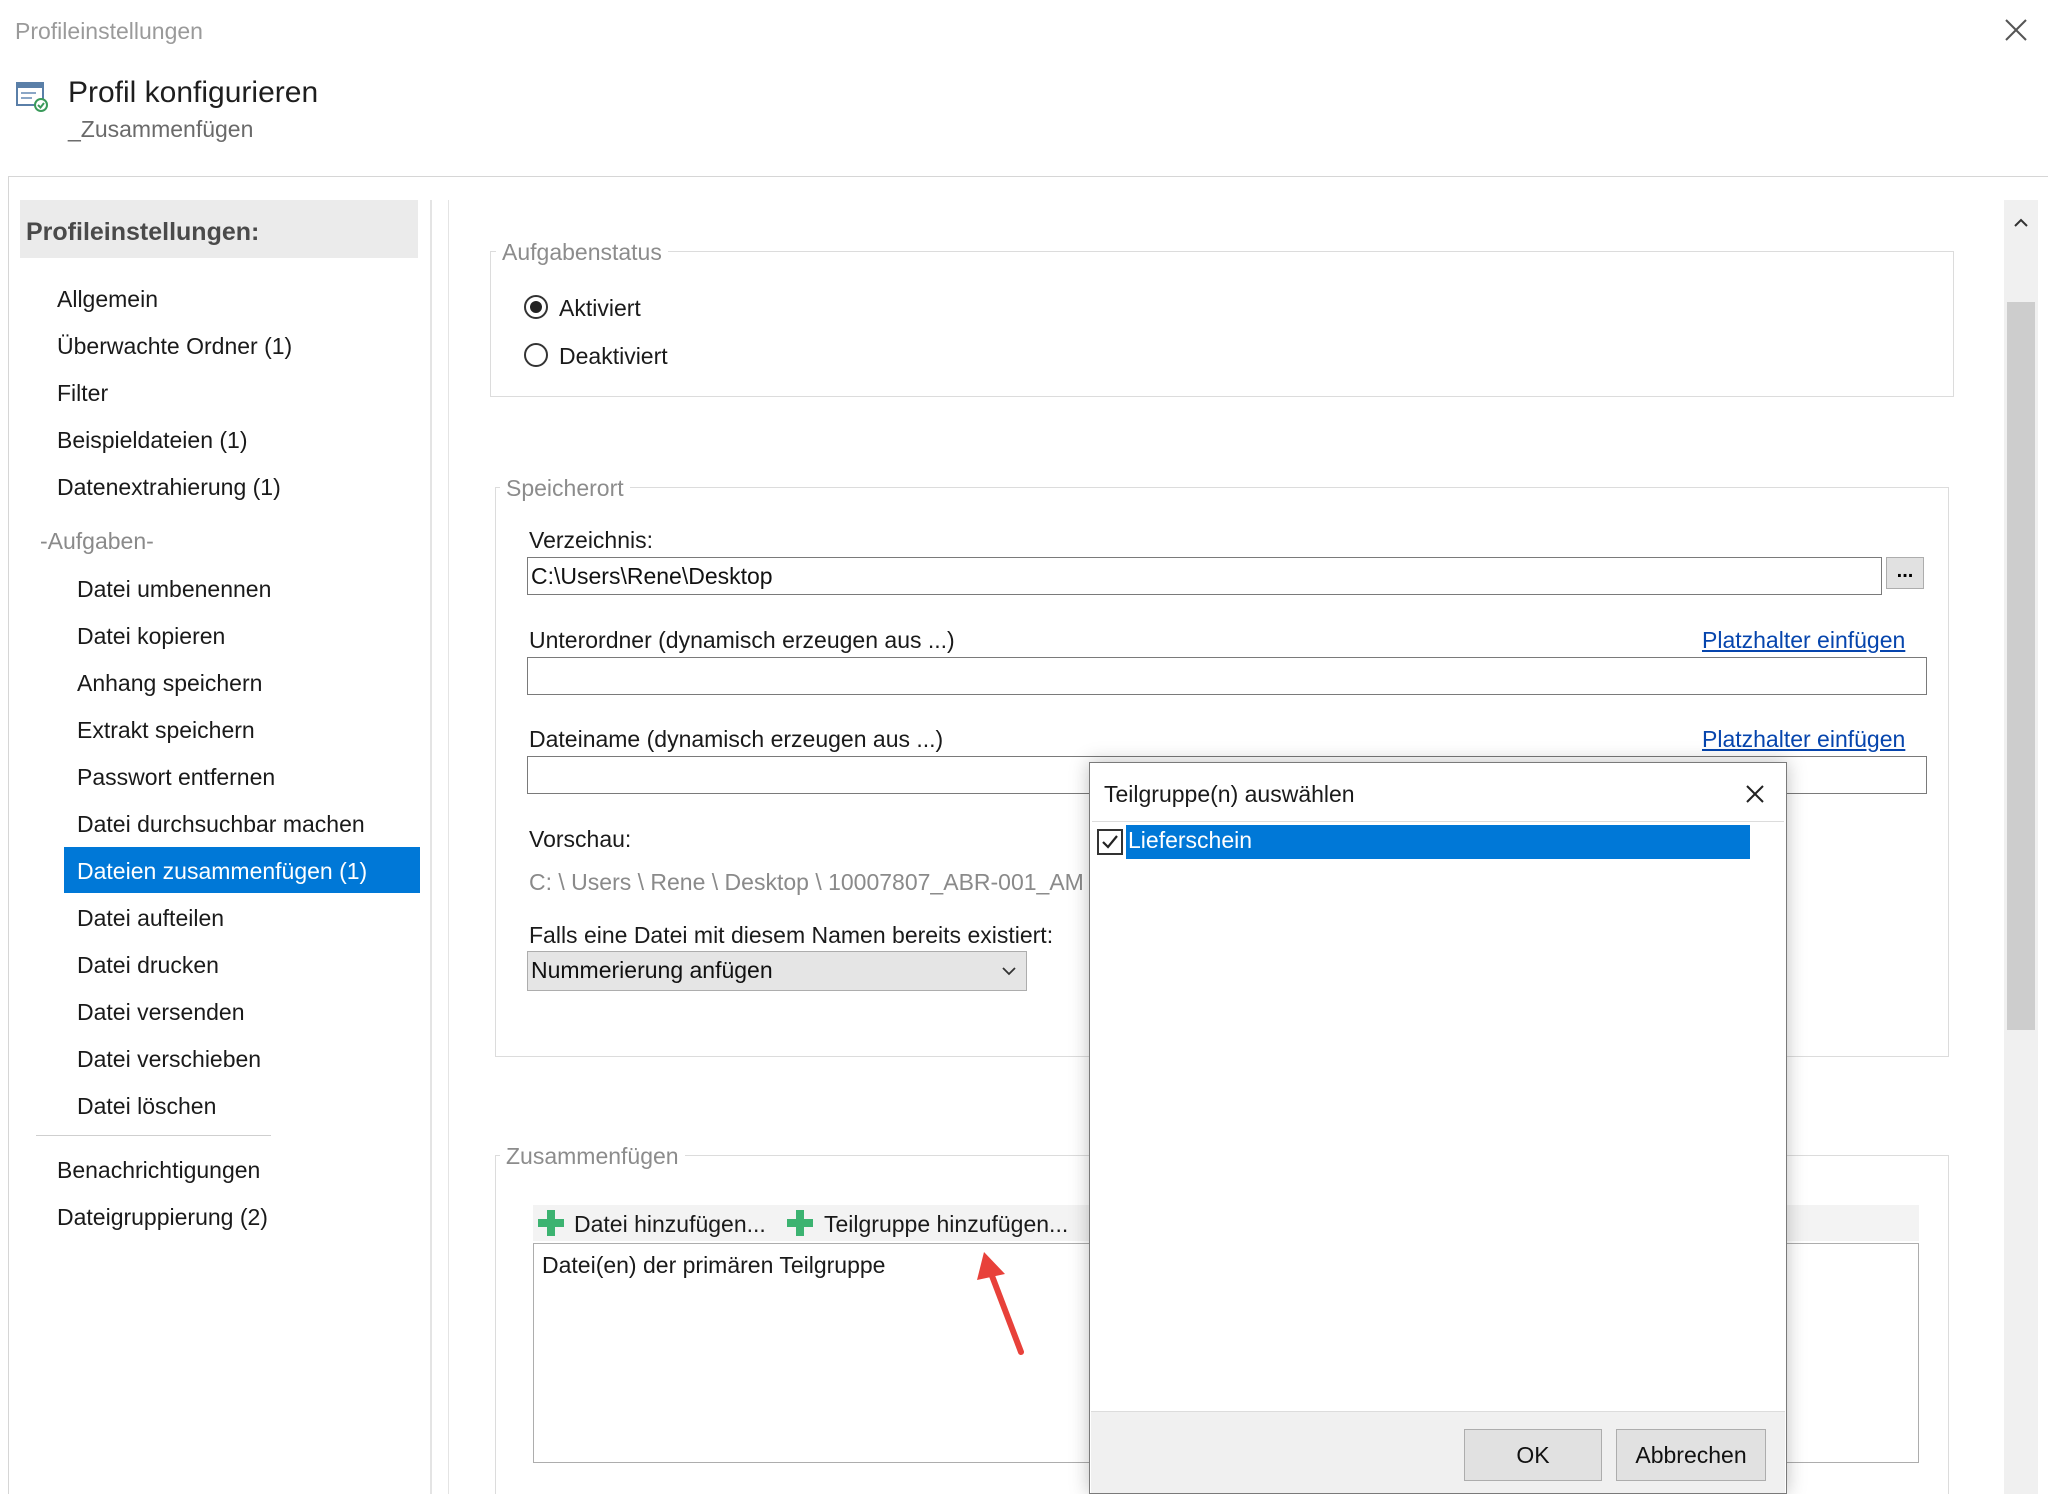  I want to click on ok-button: OK, so click(1533, 1455).